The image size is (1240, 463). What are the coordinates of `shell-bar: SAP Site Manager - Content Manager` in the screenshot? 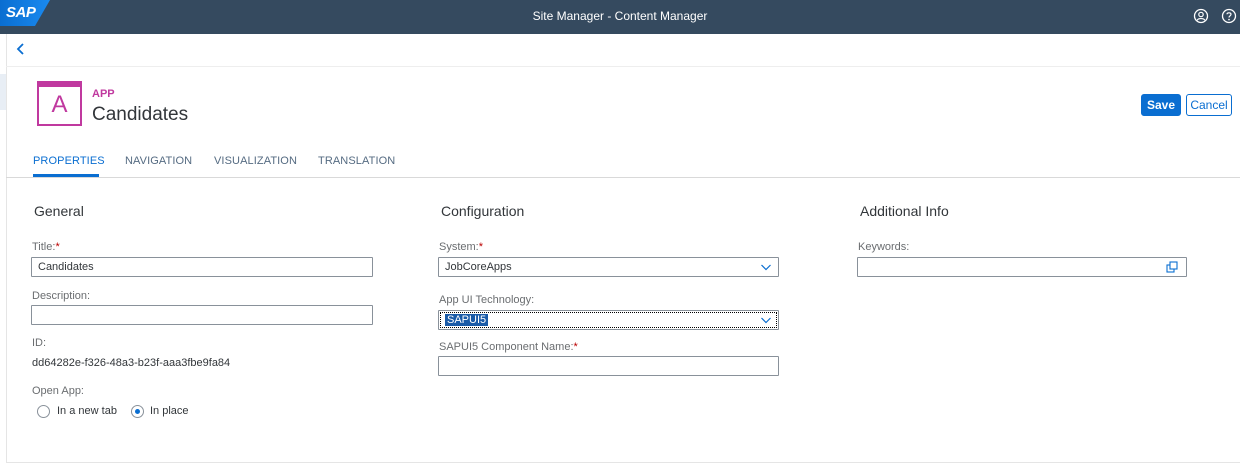 It's located at (620, 17).